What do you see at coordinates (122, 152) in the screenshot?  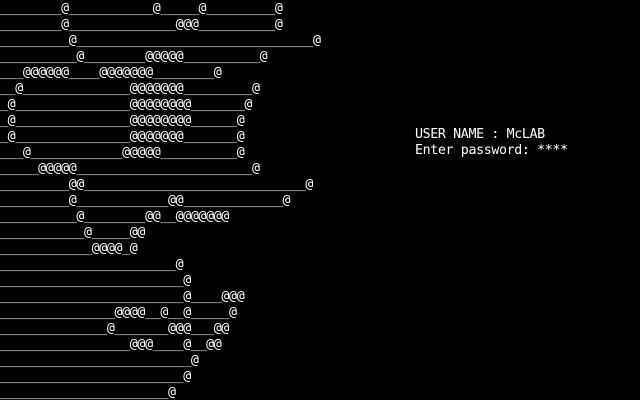 I see `ascii-art-line: ___@____________@@@@@__________@` at bounding box center [122, 152].